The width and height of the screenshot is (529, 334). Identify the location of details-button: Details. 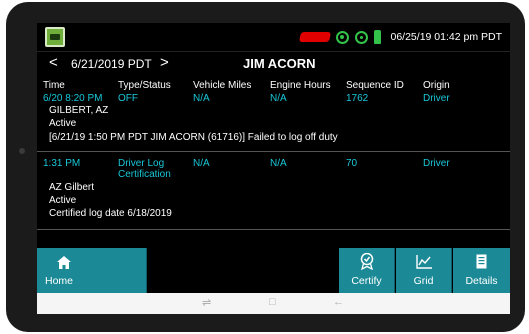
(481, 270).